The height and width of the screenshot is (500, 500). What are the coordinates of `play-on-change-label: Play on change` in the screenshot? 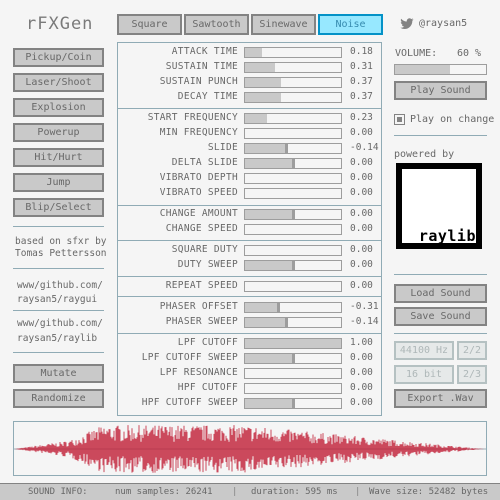 It's located at (452, 119).